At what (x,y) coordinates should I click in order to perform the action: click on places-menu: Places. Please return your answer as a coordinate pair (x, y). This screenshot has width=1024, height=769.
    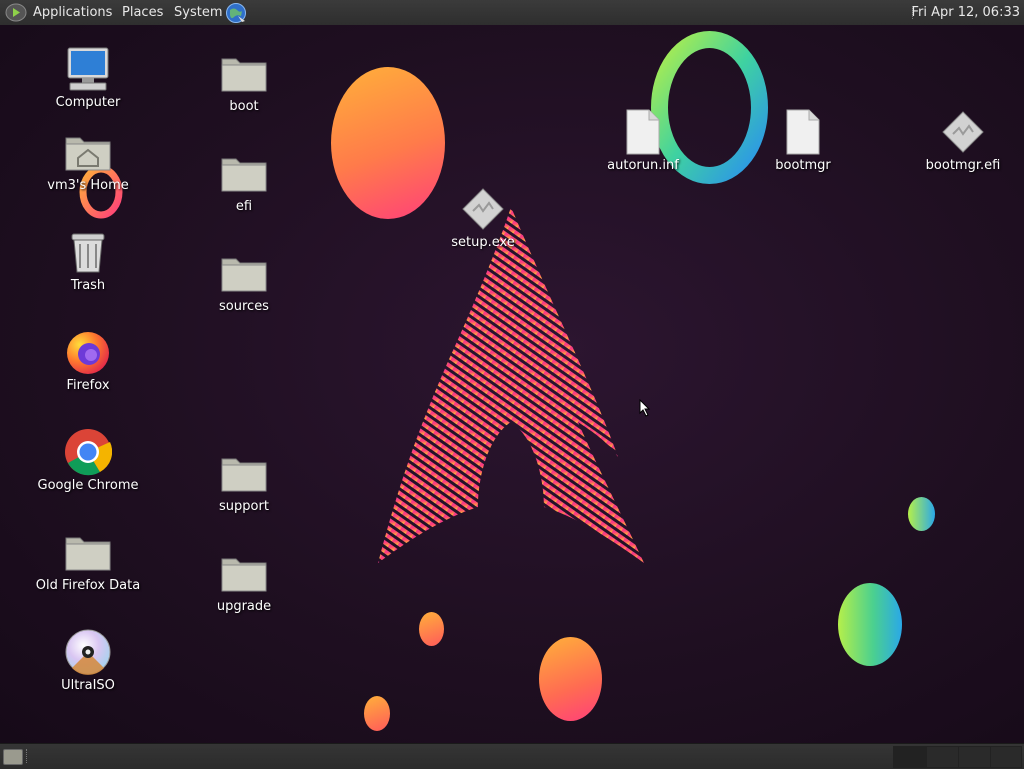
    Looking at the image, I should click on (142, 12).